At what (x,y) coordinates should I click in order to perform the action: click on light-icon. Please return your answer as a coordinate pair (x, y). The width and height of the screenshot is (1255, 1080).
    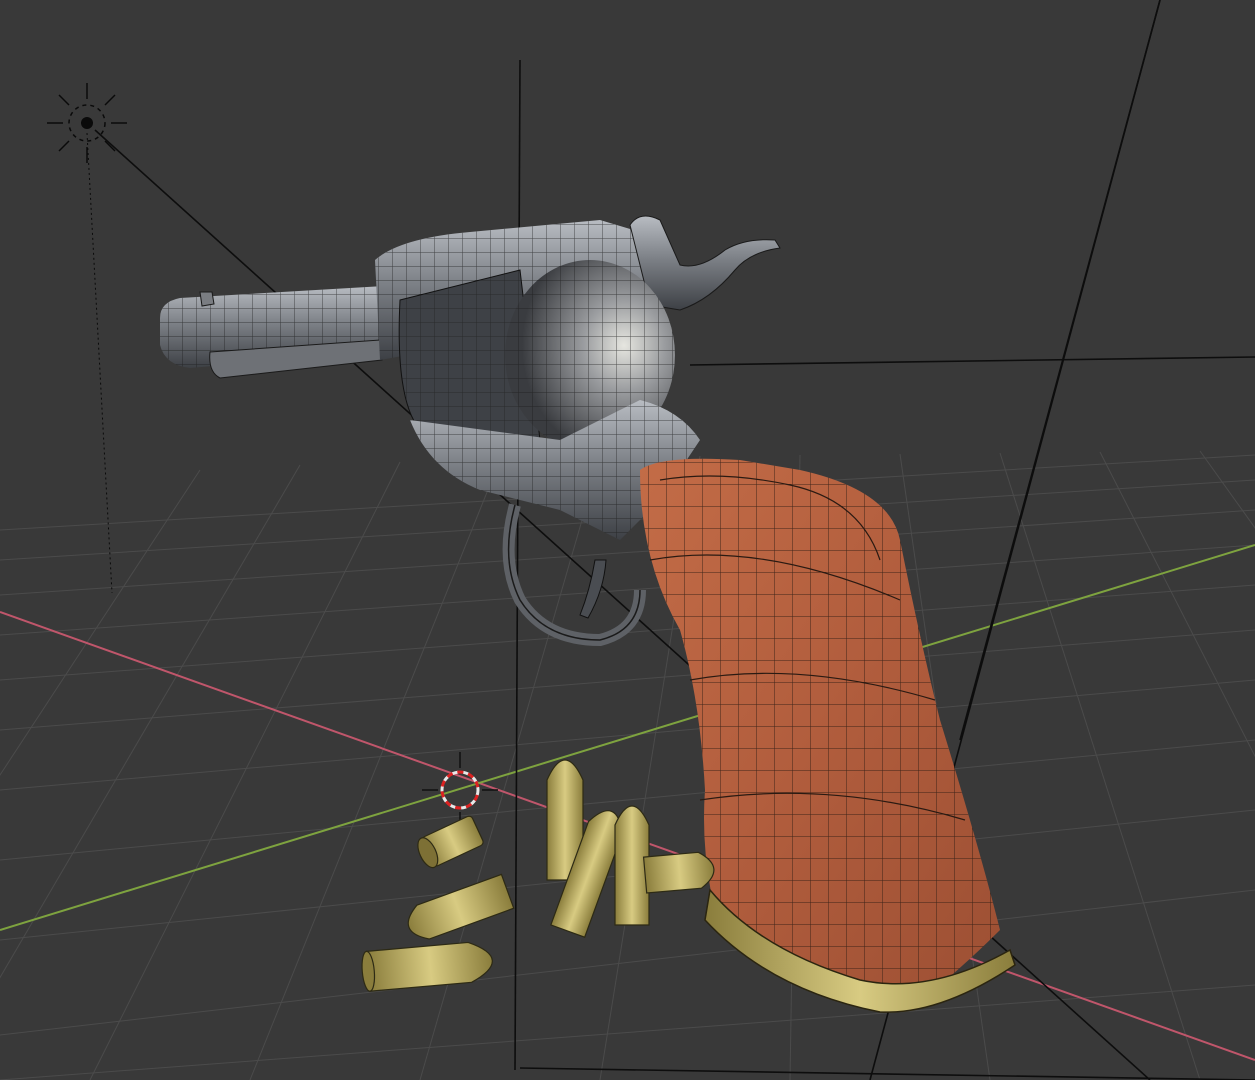
    Looking at the image, I should click on (87, 338).